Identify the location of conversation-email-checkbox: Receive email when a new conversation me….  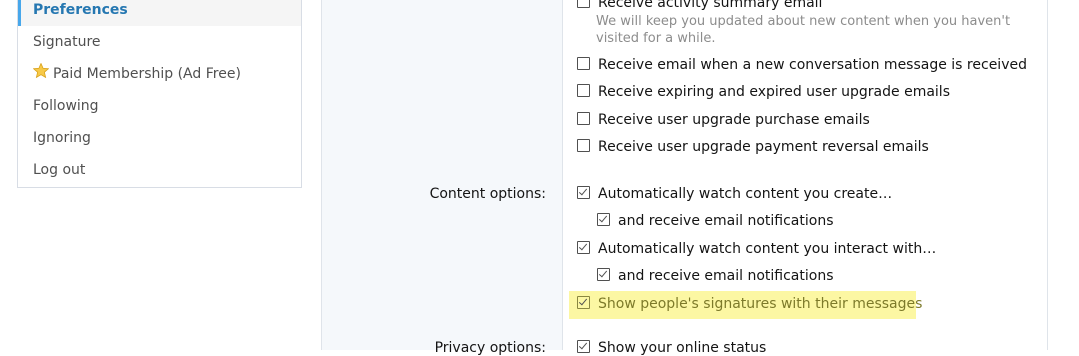
(802, 65).